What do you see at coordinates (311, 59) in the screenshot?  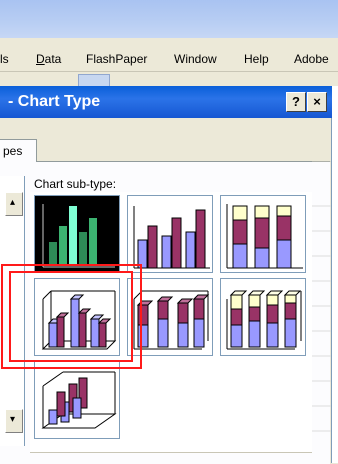 I see `menu-item-adobe: Adobe` at bounding box center [311, 59].